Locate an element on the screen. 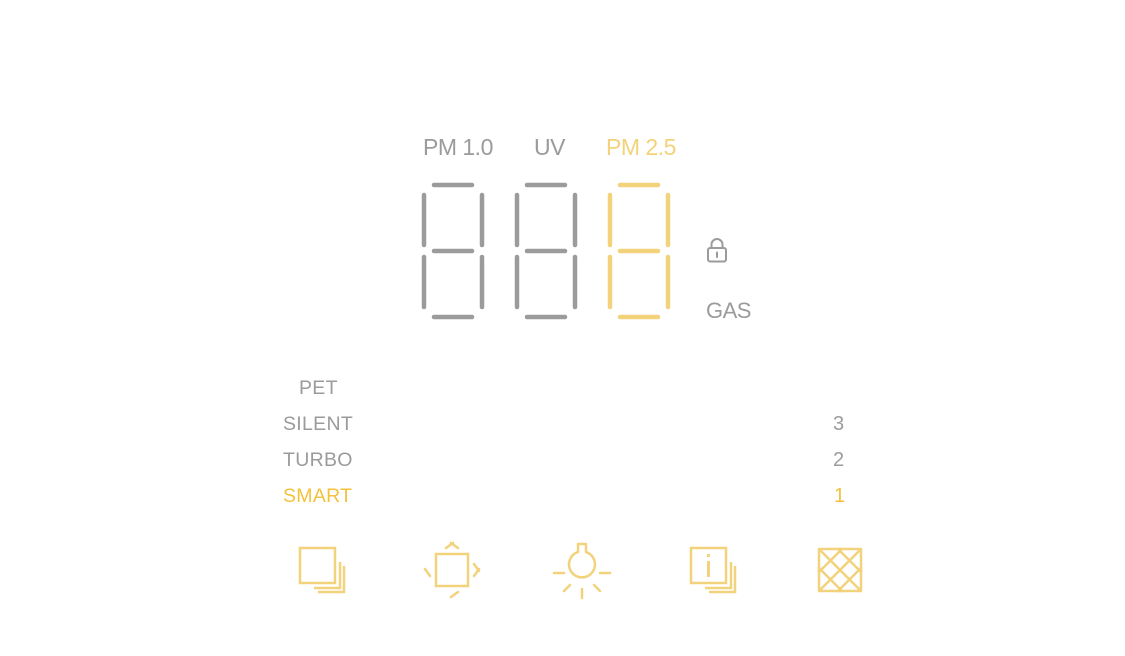 The width and height of the screenshot is (1125, 656). auto-cycle-button is located at coordinates (452, 570).